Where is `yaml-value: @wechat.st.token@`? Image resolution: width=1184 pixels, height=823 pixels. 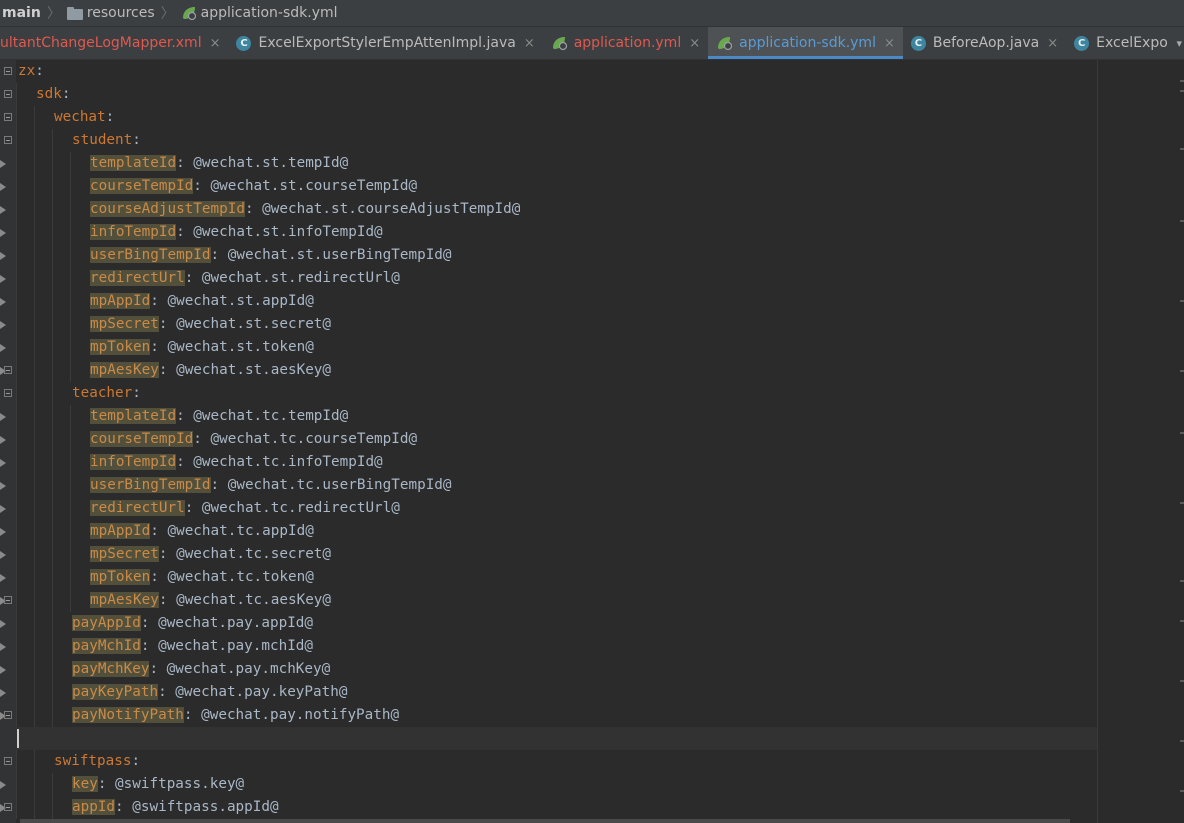 yaml-value: @wechat.st.token@ is located at coordinates (236, 347).